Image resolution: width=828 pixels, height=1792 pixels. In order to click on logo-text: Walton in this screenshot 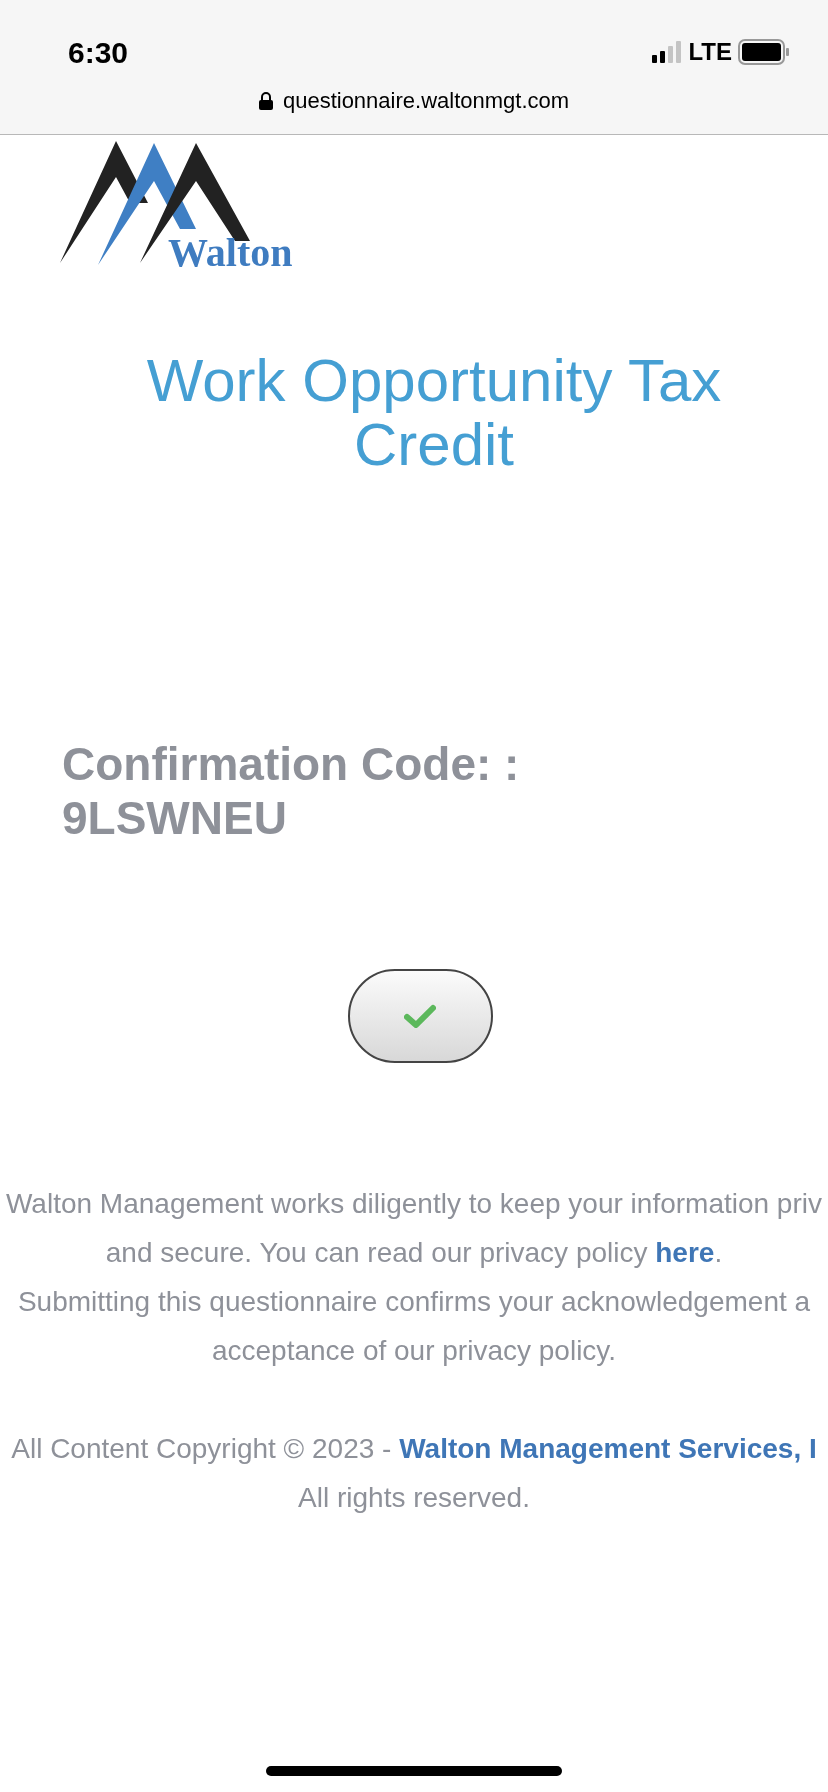, I will do `click(230, 253)`.